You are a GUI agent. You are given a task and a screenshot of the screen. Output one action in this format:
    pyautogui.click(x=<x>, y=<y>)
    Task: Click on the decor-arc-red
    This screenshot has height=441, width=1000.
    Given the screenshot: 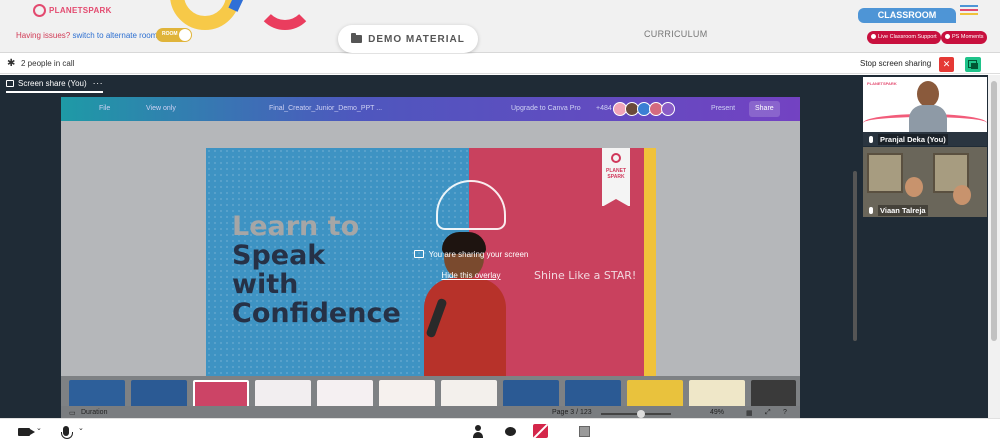 What is the action you would take?
    pyautogui.click(x=285, y=15)
    